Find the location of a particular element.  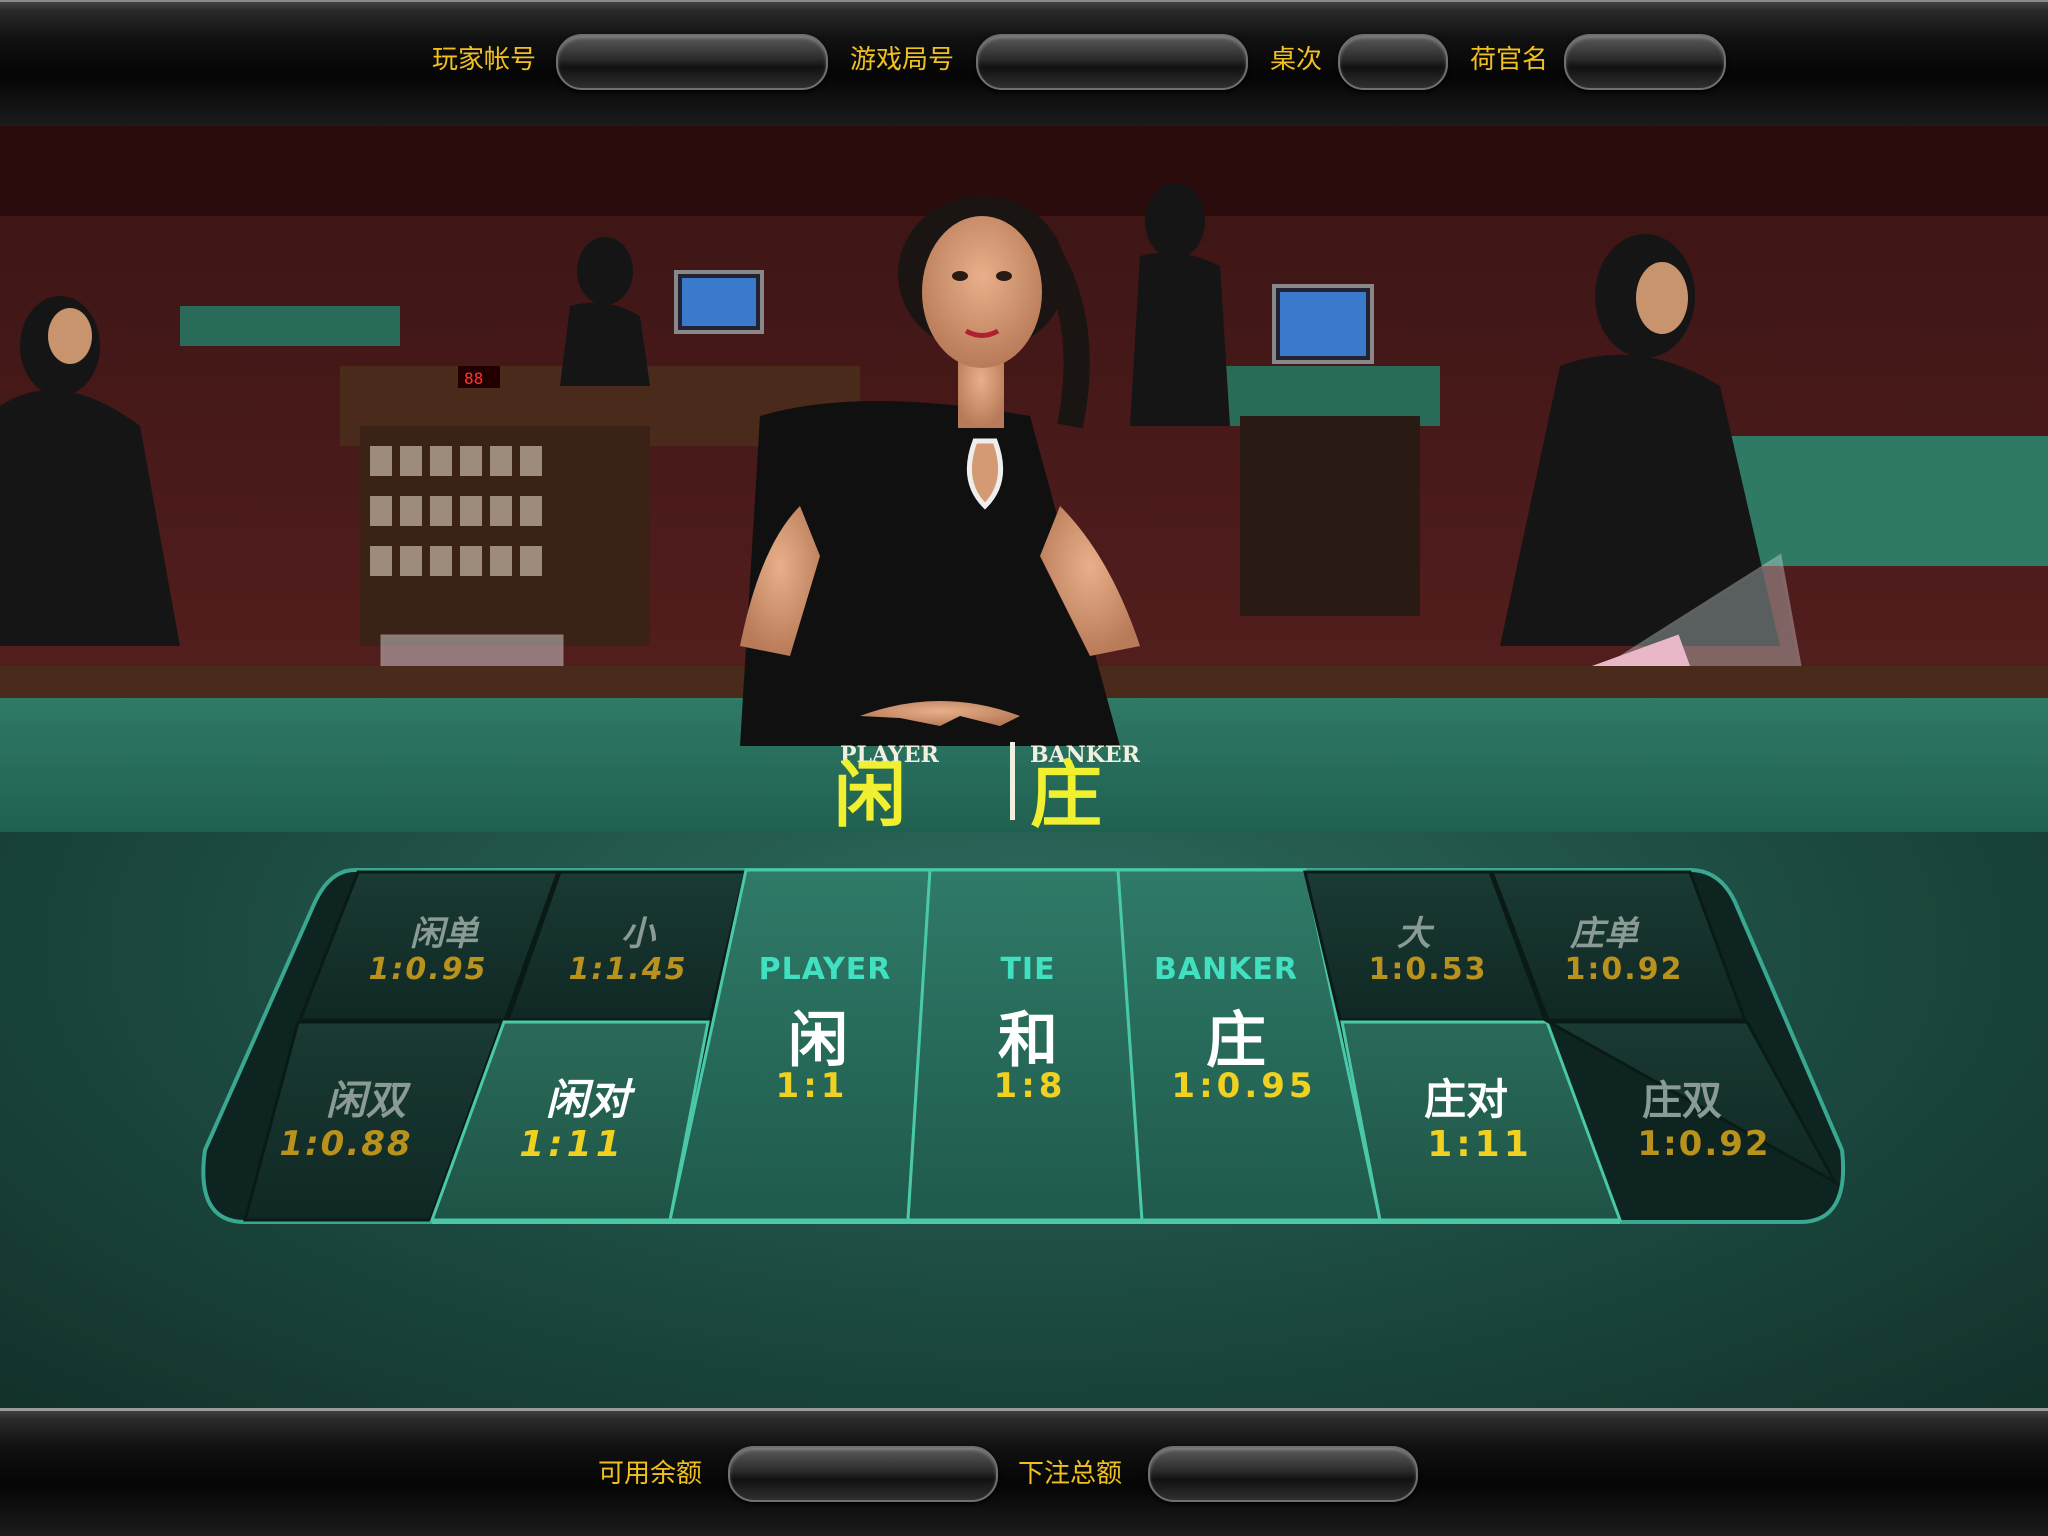

player-odd-label: 闲单 is located at coordinates (444, 934).